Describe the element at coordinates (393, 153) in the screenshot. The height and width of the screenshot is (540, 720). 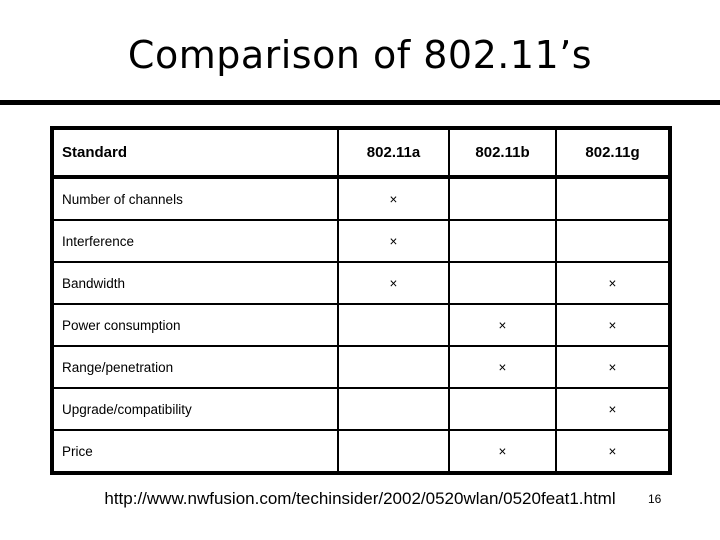
I see `column-header-80211a: 802.11a` at that location.